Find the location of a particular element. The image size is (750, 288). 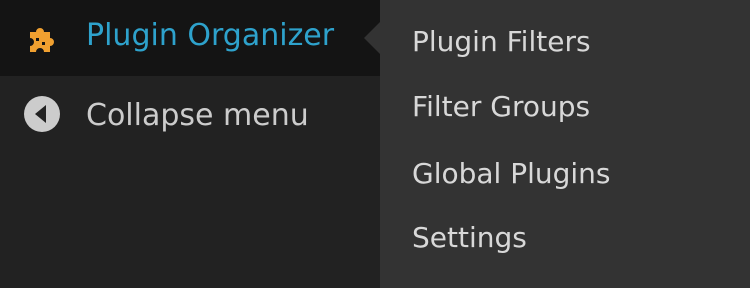

menu-item-plugin-organizer: Plugin Organizer is located at coordinates (190, 38).